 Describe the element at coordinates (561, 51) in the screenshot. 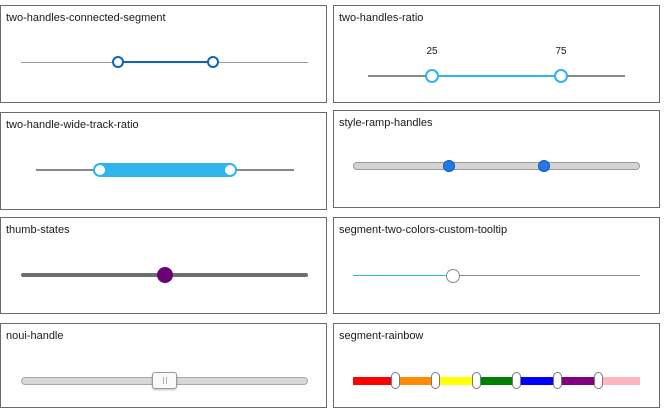

I see `handle-value-label-end: 75` at that location.